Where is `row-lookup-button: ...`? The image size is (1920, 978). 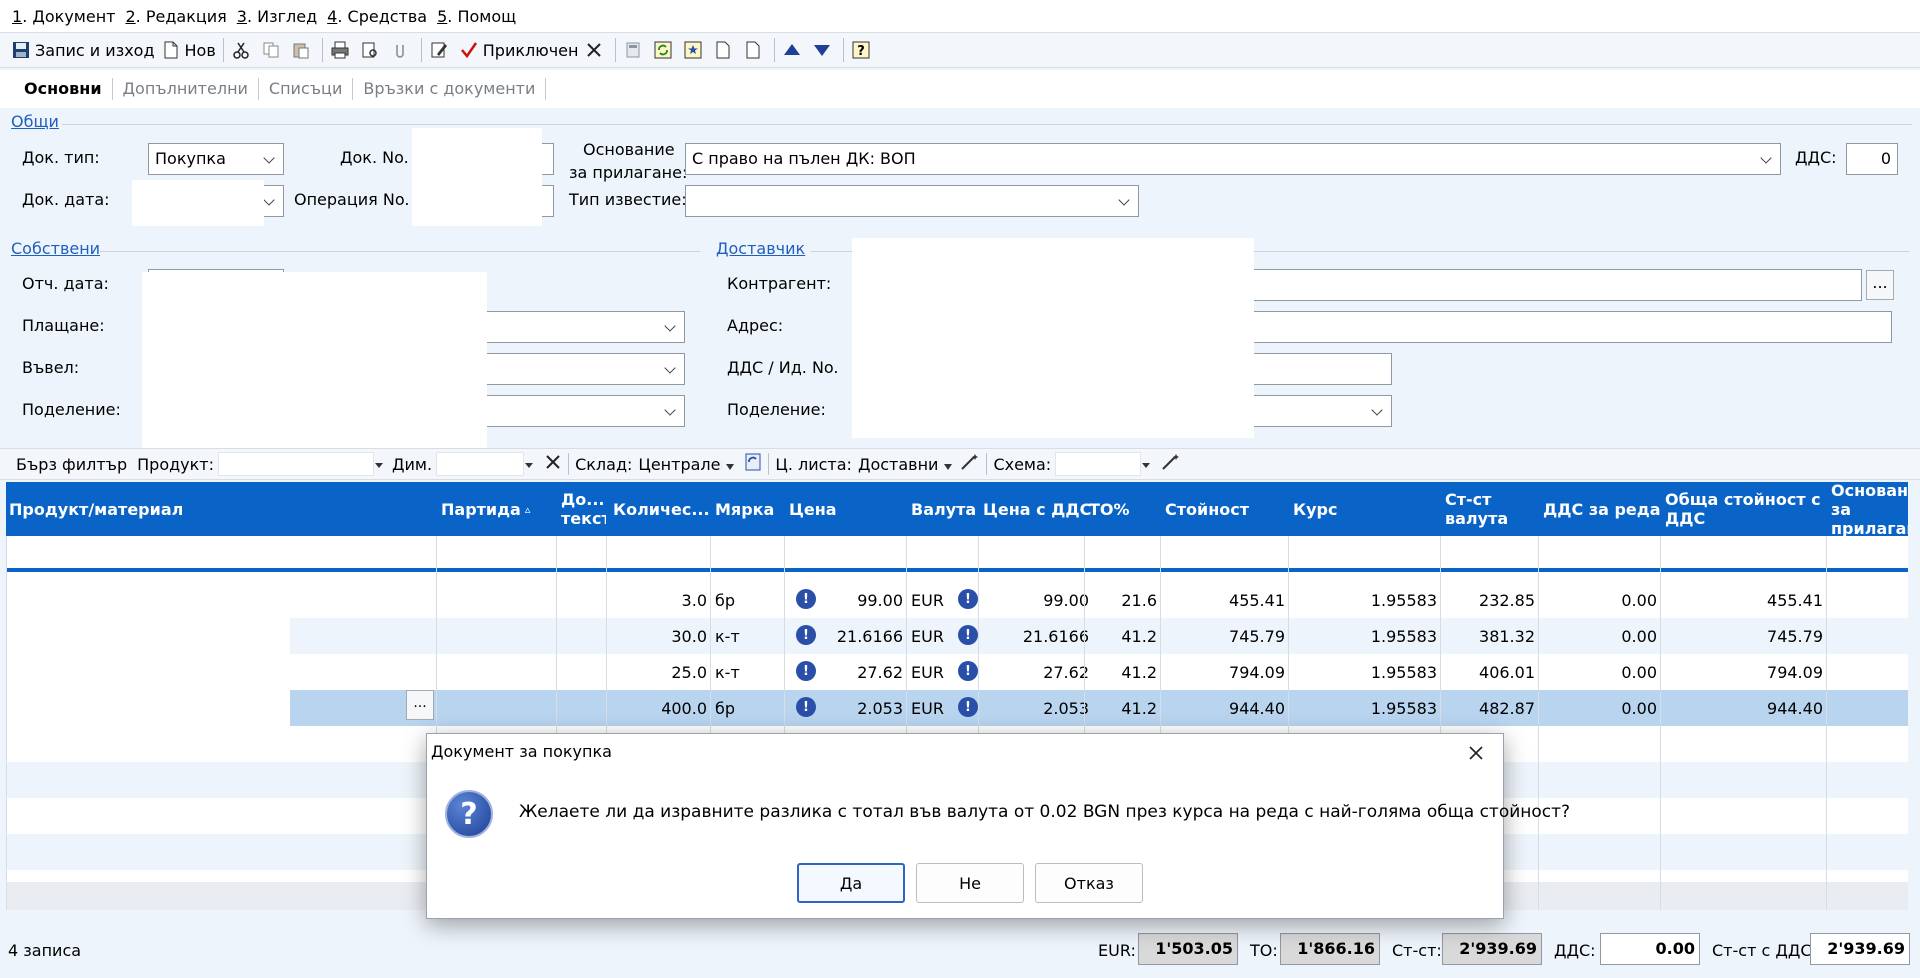
row-lookup-button: ... is located at coordinates (420, 705).